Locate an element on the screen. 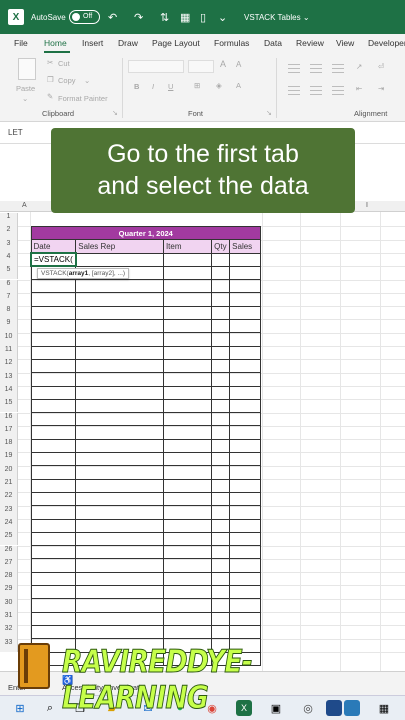 The height and width of the screenshot is (720, 405). paste-icon is located at coordinates (27, 69).